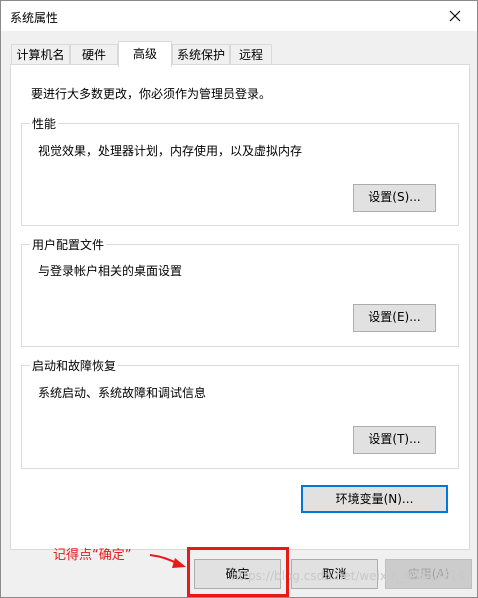 The width and height of the screenshot is (478, 598). I want to click on close-icon, so click(455, 16).